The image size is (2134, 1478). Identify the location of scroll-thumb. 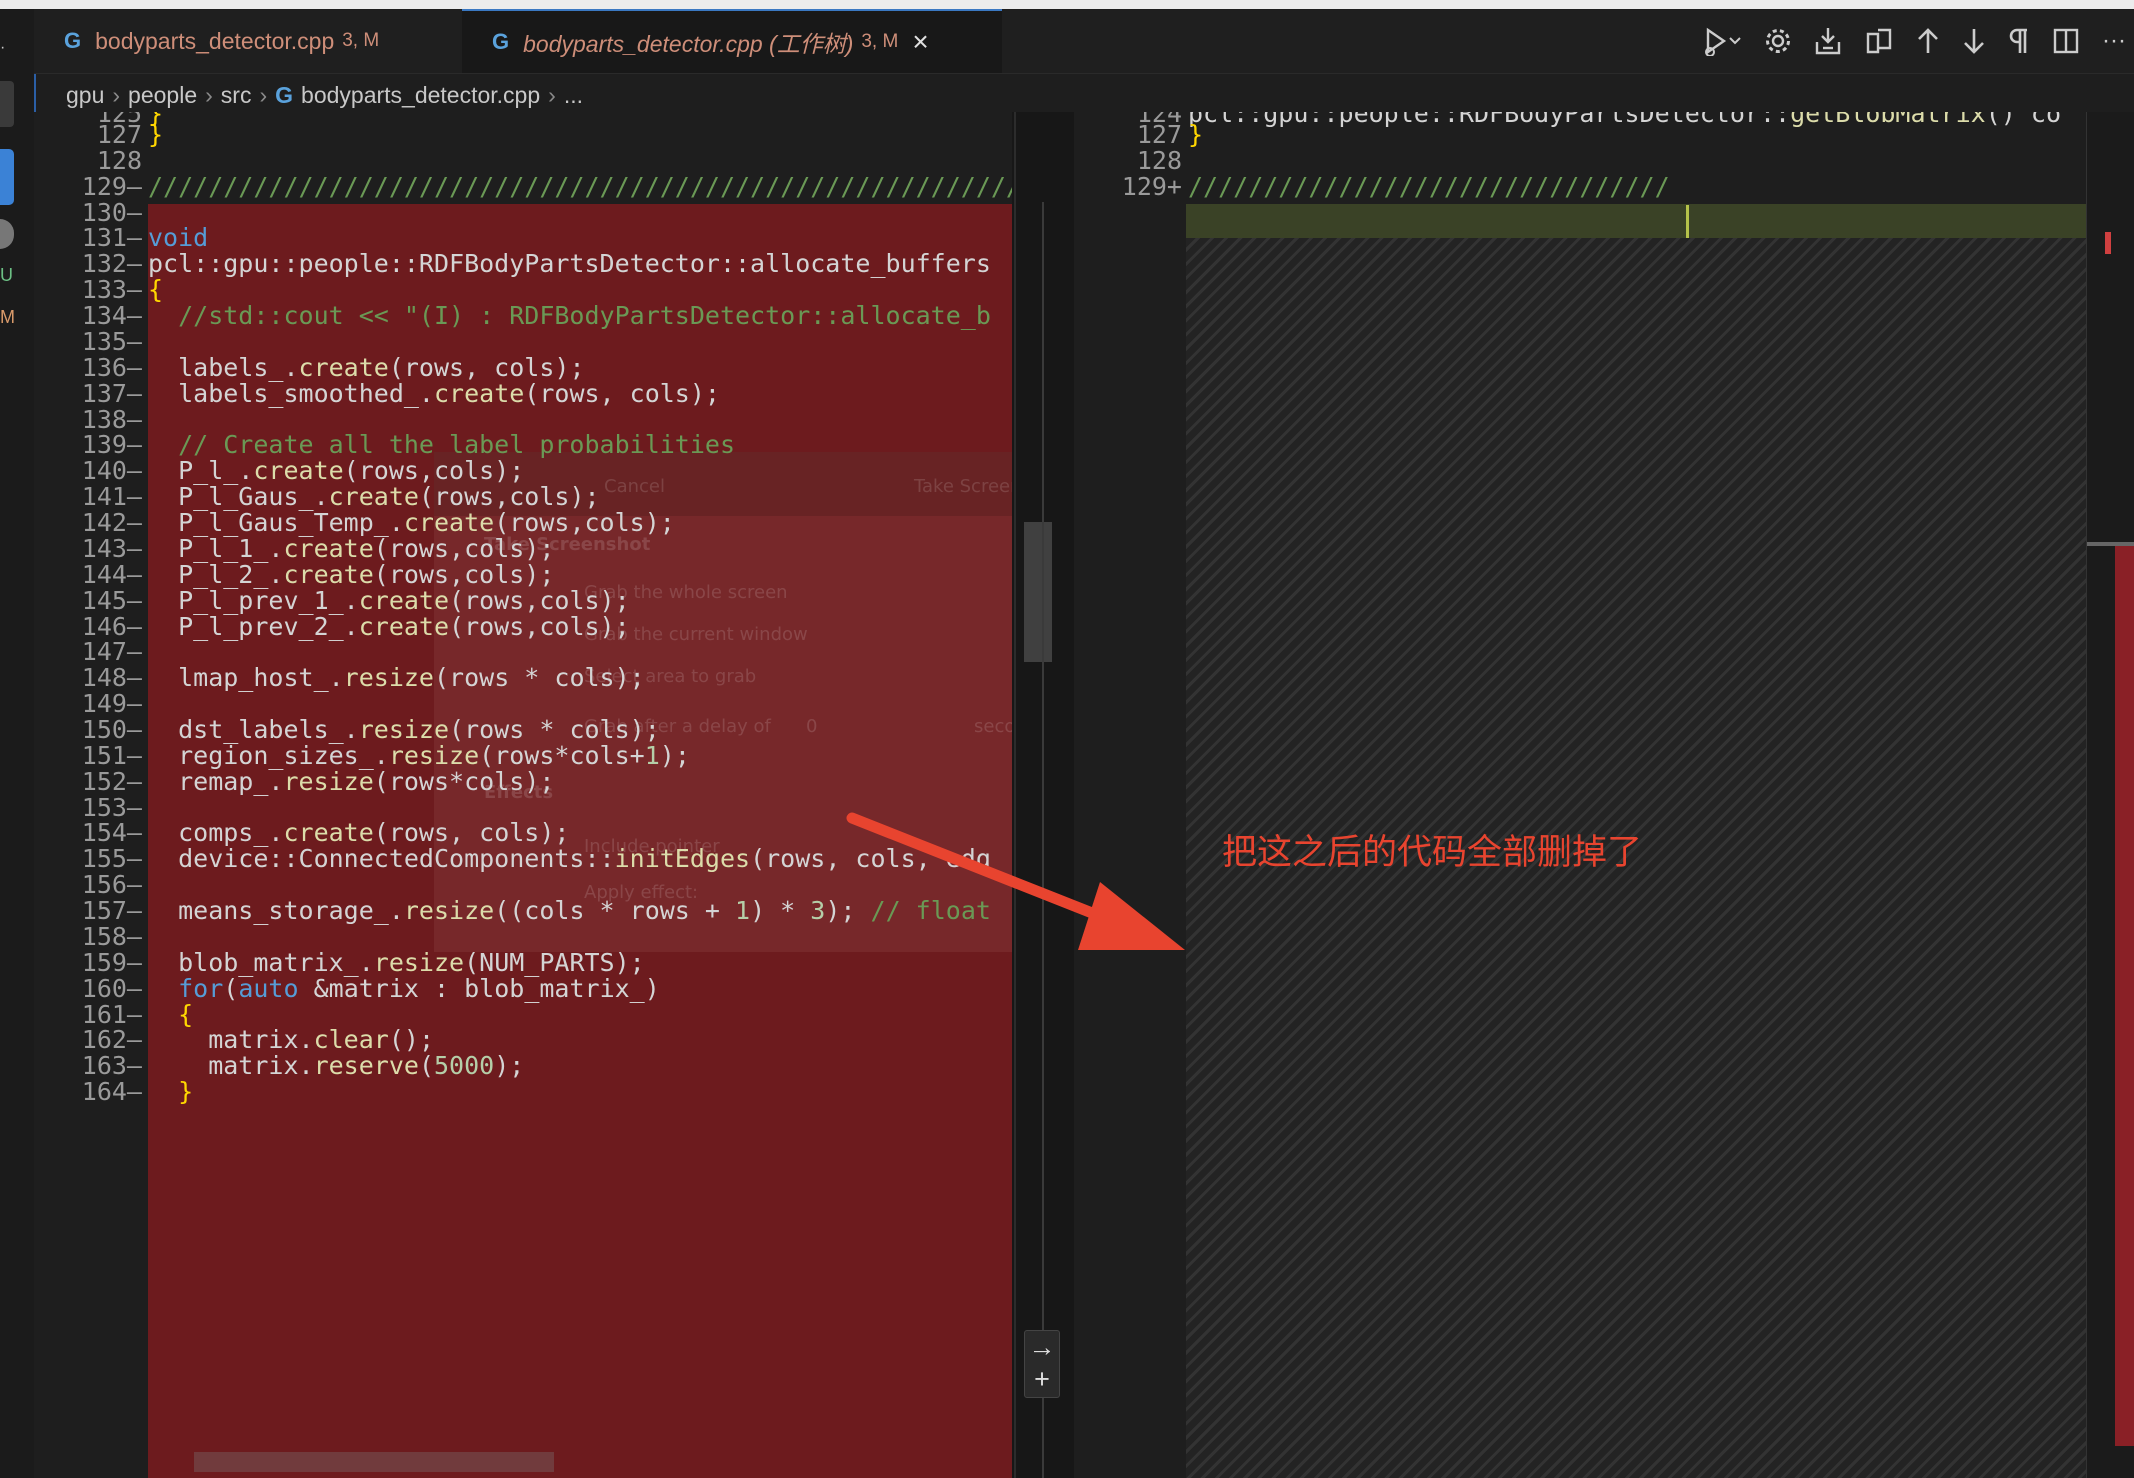
(1038, 592).